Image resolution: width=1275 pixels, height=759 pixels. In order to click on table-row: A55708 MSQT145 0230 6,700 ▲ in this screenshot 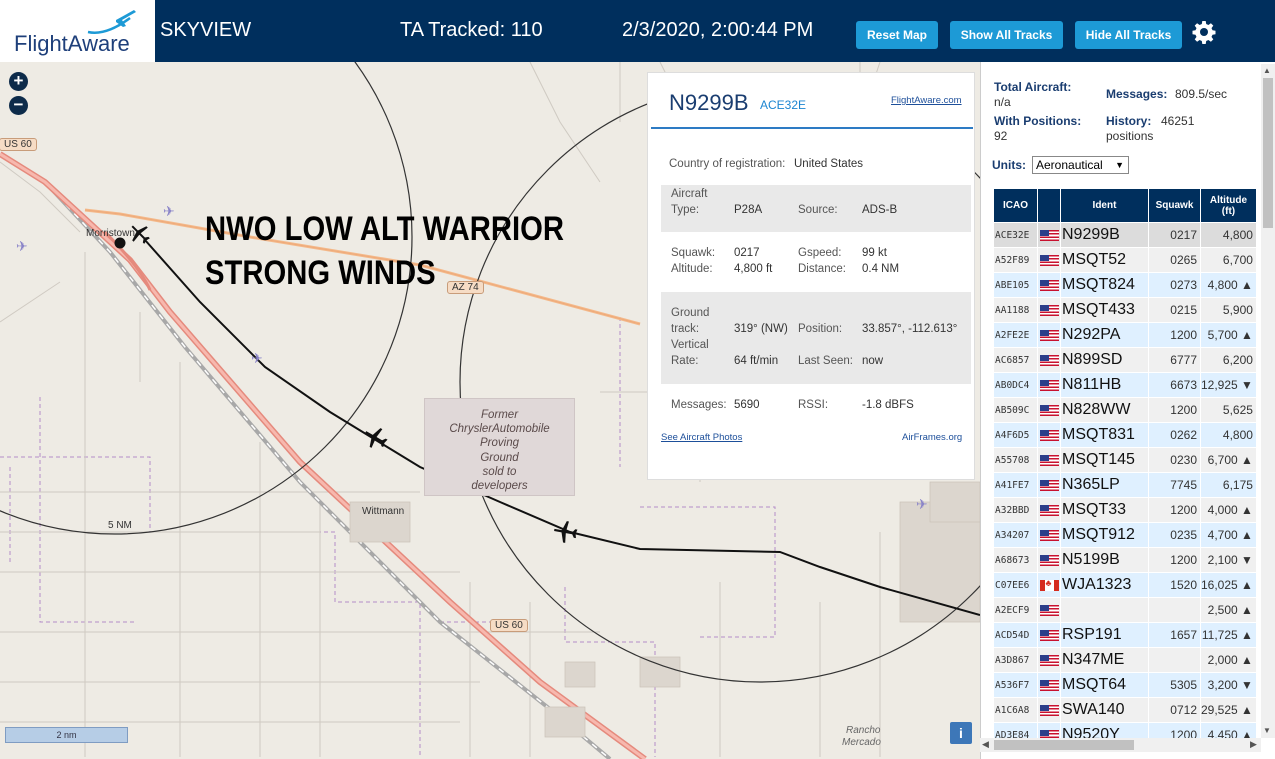, I will do `click(1125, 460)`.